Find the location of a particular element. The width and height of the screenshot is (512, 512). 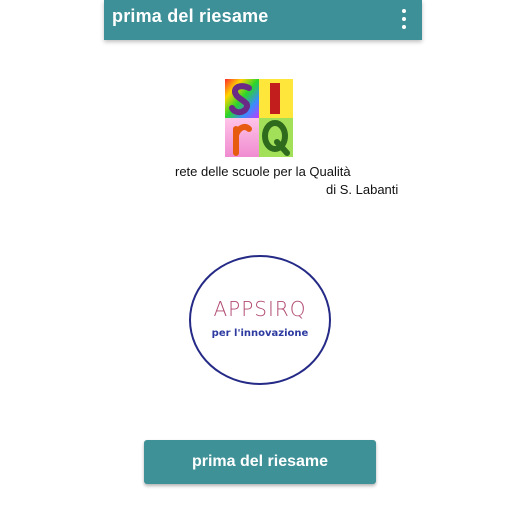

app-bar: prima del riesame is located at coordinates (263, 20).